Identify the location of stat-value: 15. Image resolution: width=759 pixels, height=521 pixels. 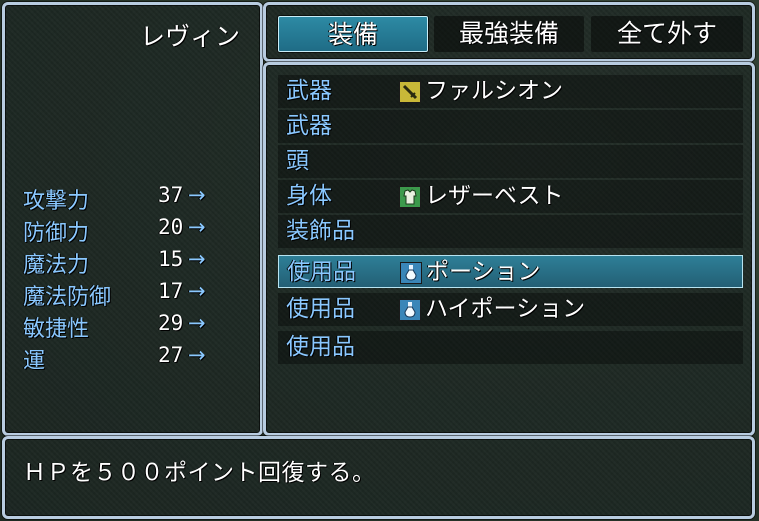
(171, 259).